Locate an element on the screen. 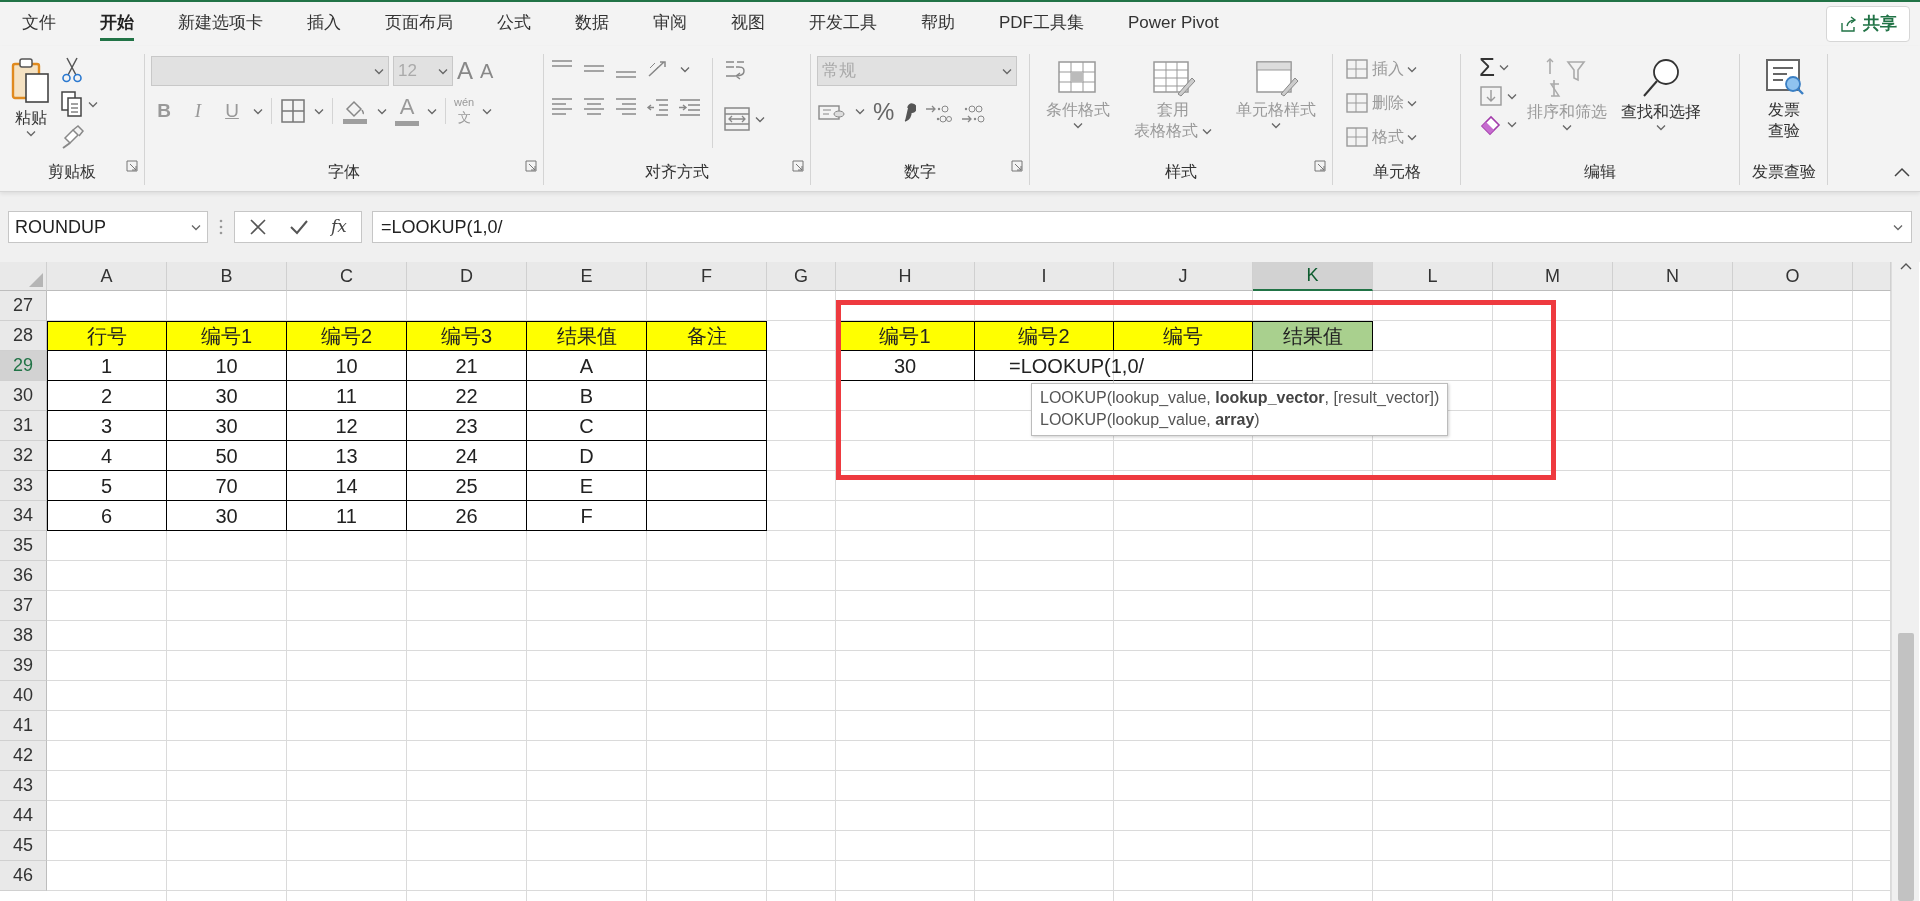 This screenshot has height=901, width=1920. row-header: 40 is located at coordinates (23, 696).